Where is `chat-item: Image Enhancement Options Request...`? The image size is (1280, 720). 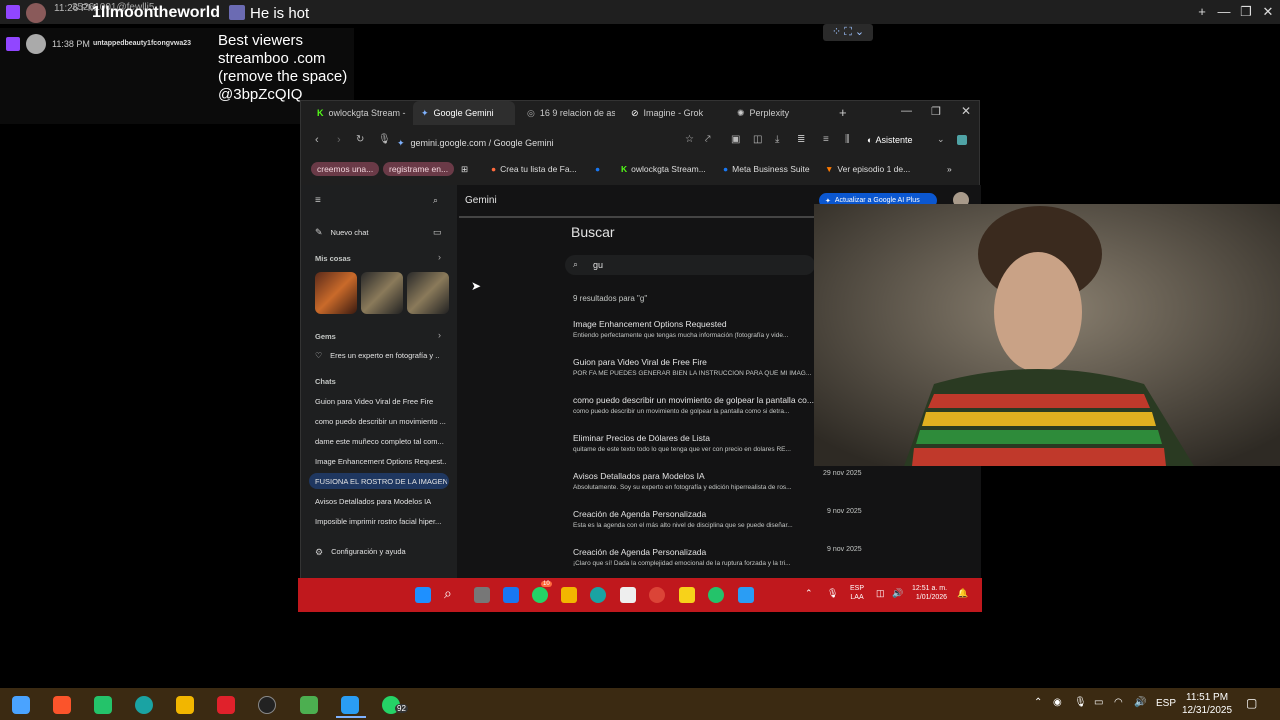 chat-item: Image Enhancement Options Request... is located at coordinates (381, 461).